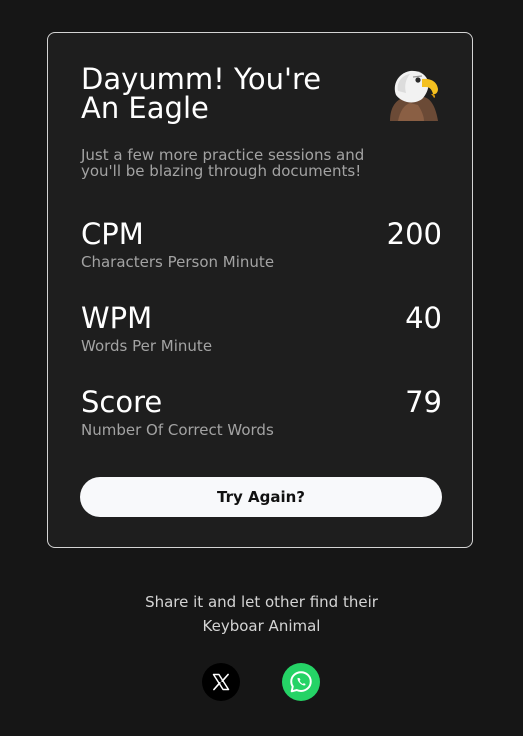 The height and width of the screenshot is (736, 523). What do you see at coordinates (414, 234) in the screenshot?
I see `stat-value: 200` at bounding box center [414, 234].